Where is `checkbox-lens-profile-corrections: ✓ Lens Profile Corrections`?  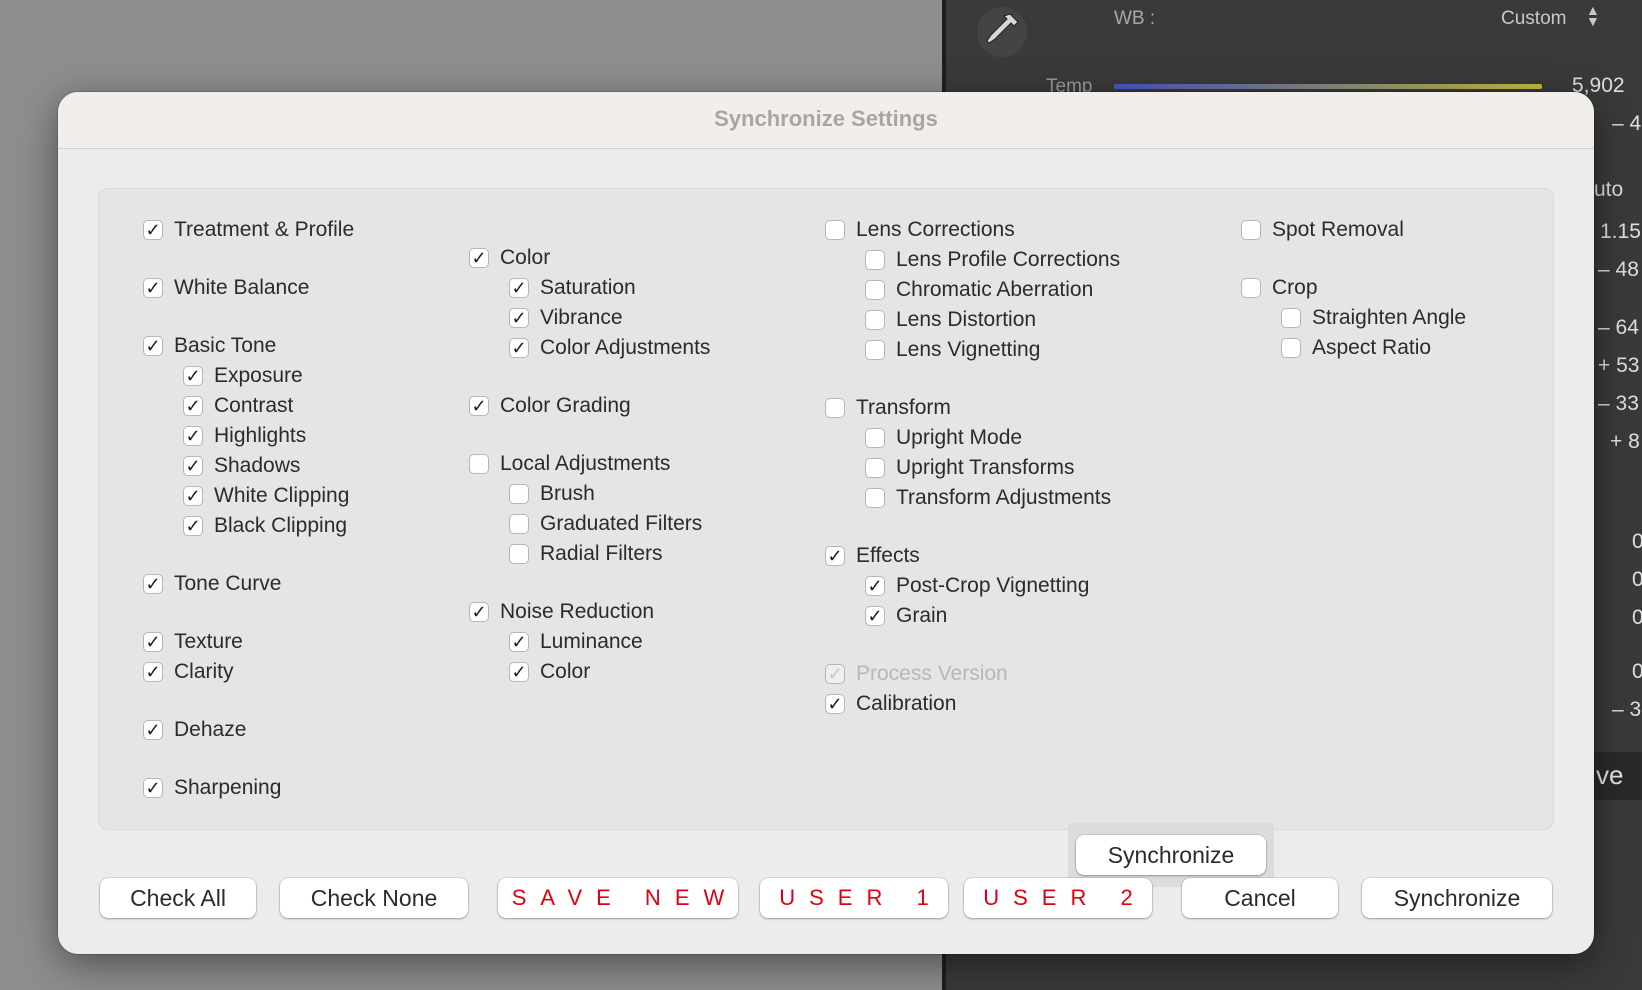
checkbox-lens-profile-corrections: ✓ Lens Profile Corrections is located at coordinates (992, 260).